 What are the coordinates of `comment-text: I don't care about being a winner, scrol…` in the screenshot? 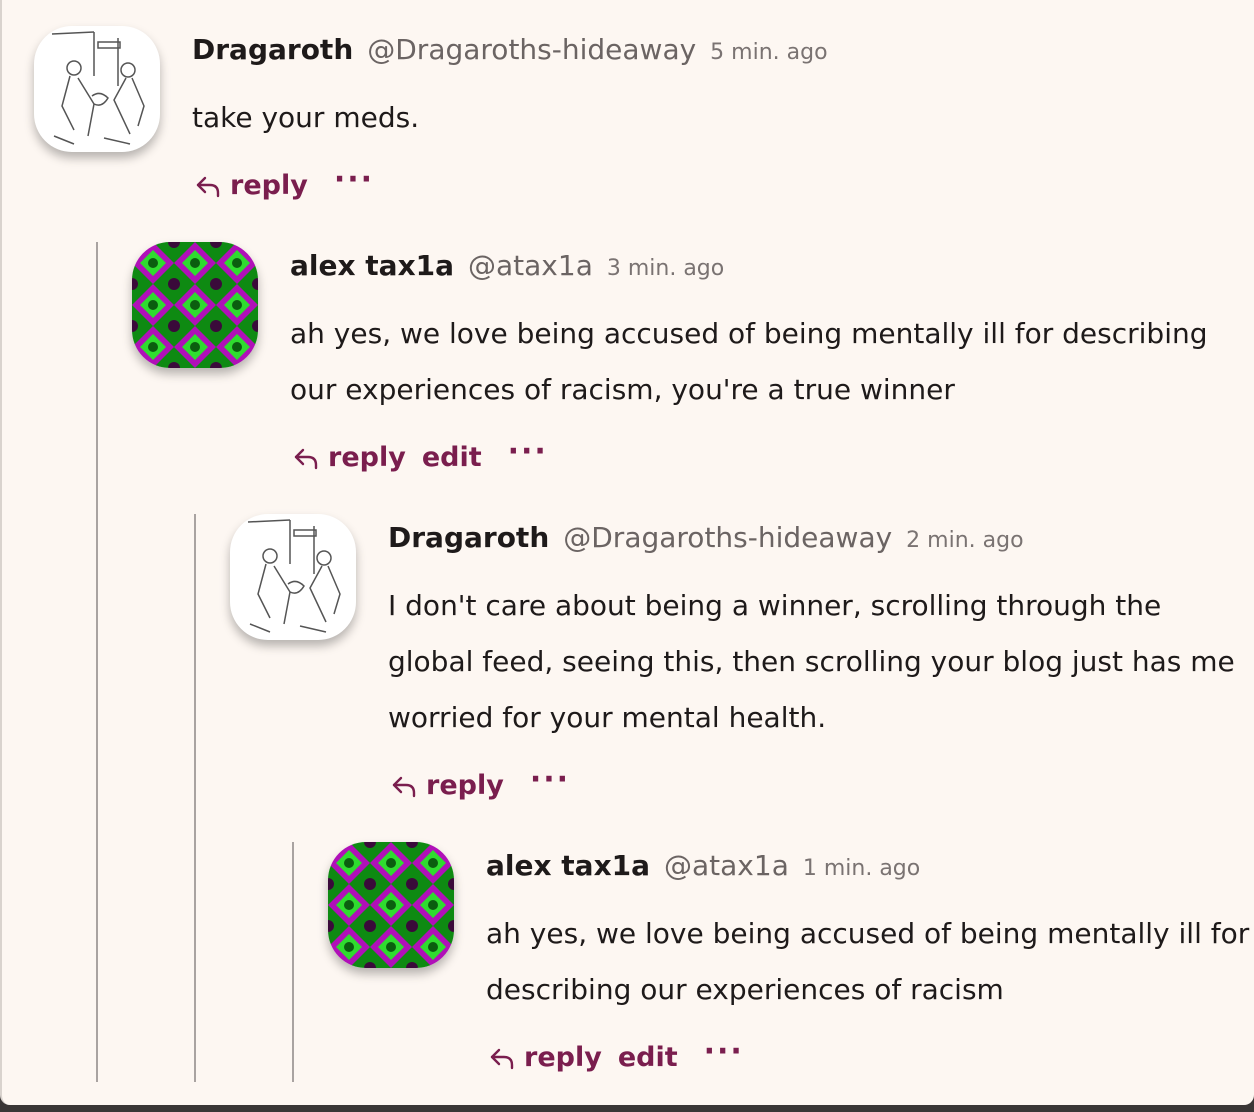 It's located at (811, 661).